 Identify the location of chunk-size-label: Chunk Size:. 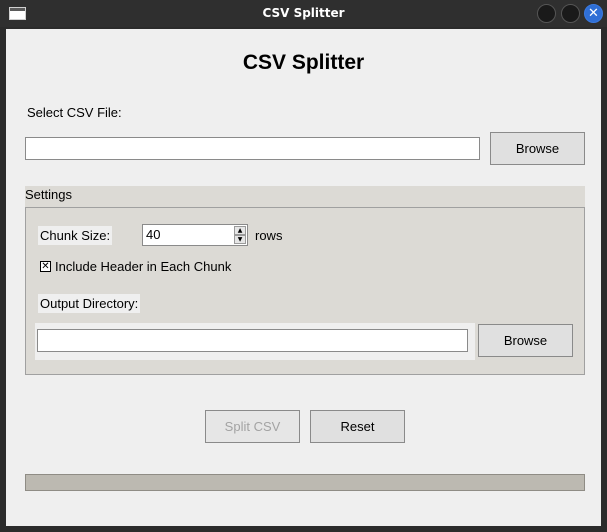
(75, 235).